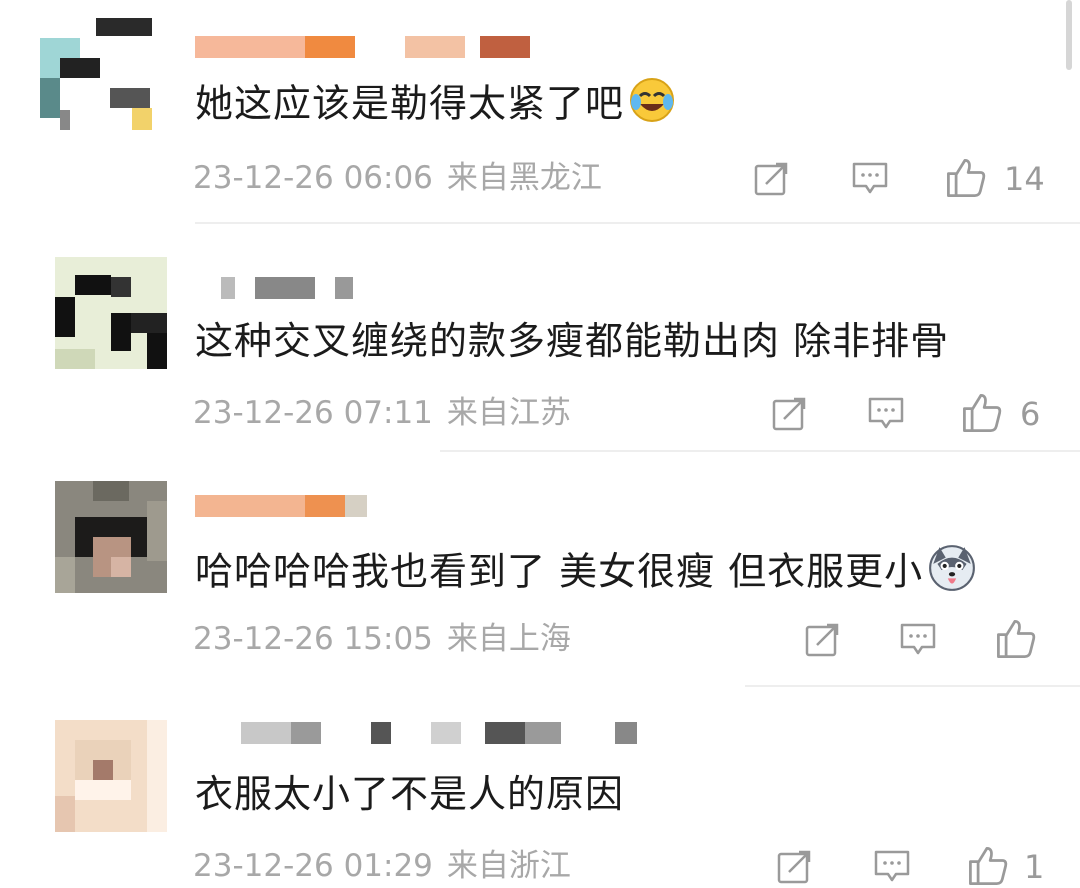 The height and width of the screenshot is (888, 1080). Describe the element at coordinates (586, 574) in the screenshot. I see `comment-text: 哈哈哈哈我也看到了 美女很瘦 但衣服更小` at that location.